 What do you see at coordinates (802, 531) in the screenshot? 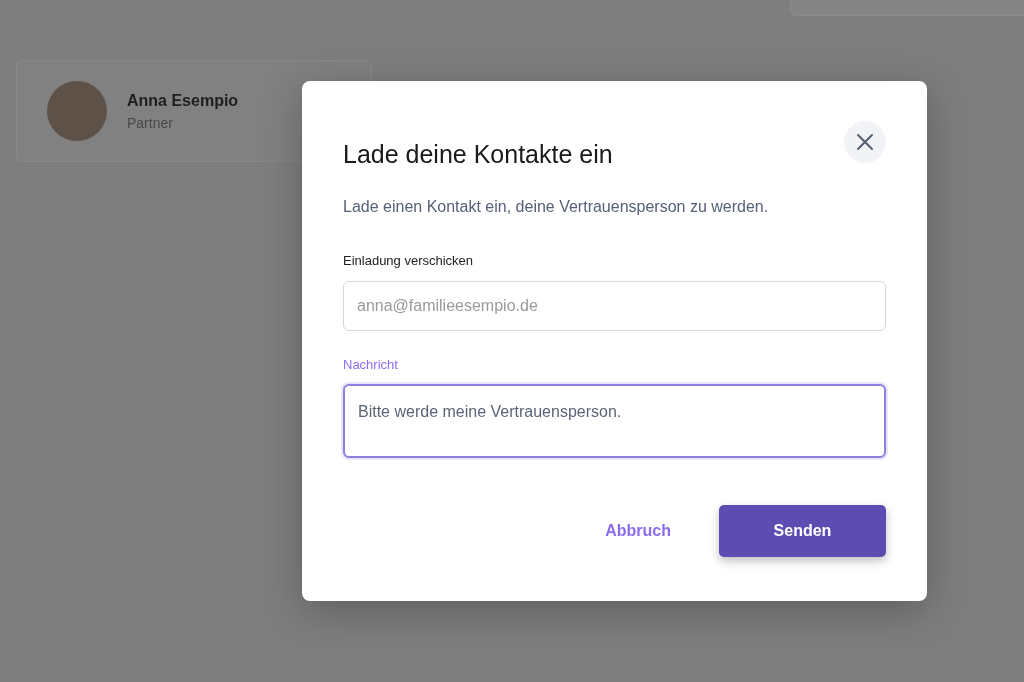
I see `send-button: Senden` at bounding box center [802, 531].